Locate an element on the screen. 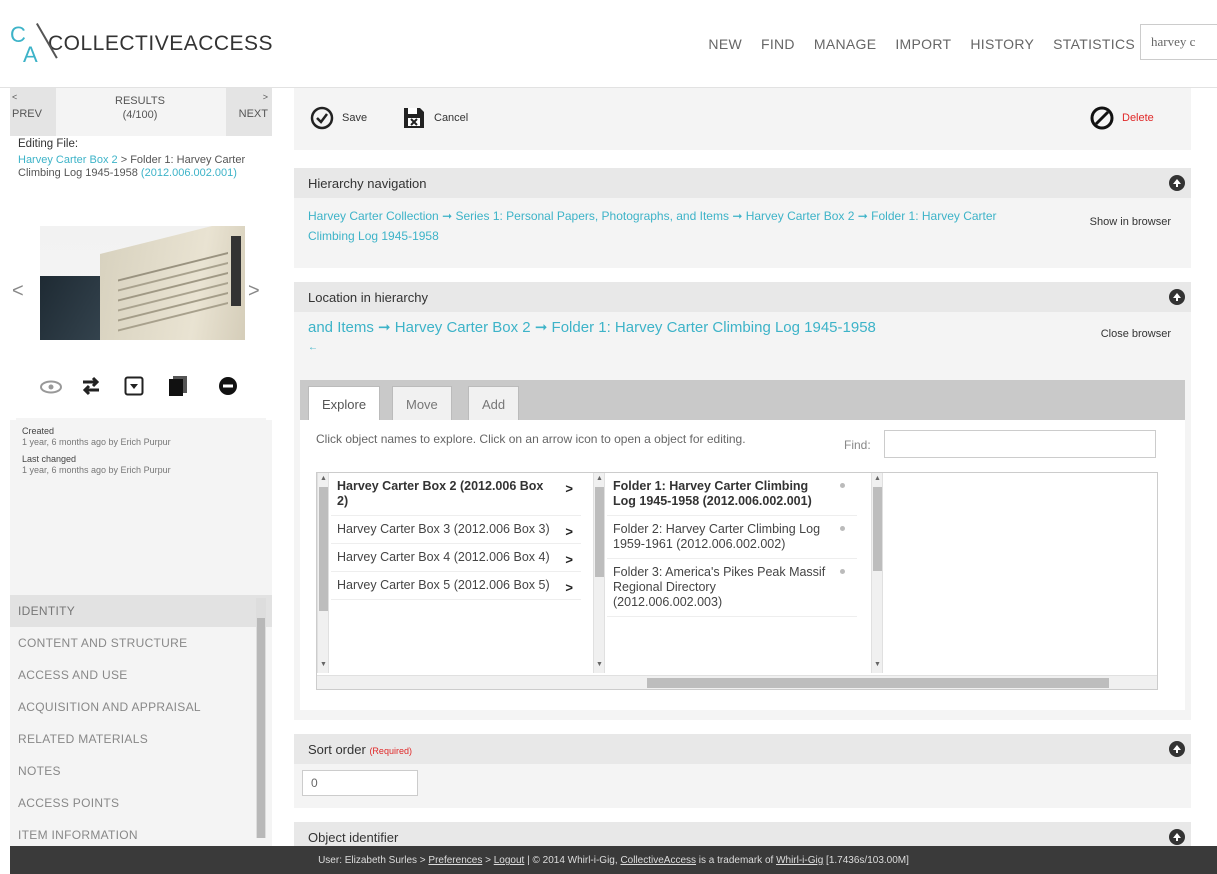 The image size is (1217, 874). status-dot-icon is located at coordinates (842, 571).